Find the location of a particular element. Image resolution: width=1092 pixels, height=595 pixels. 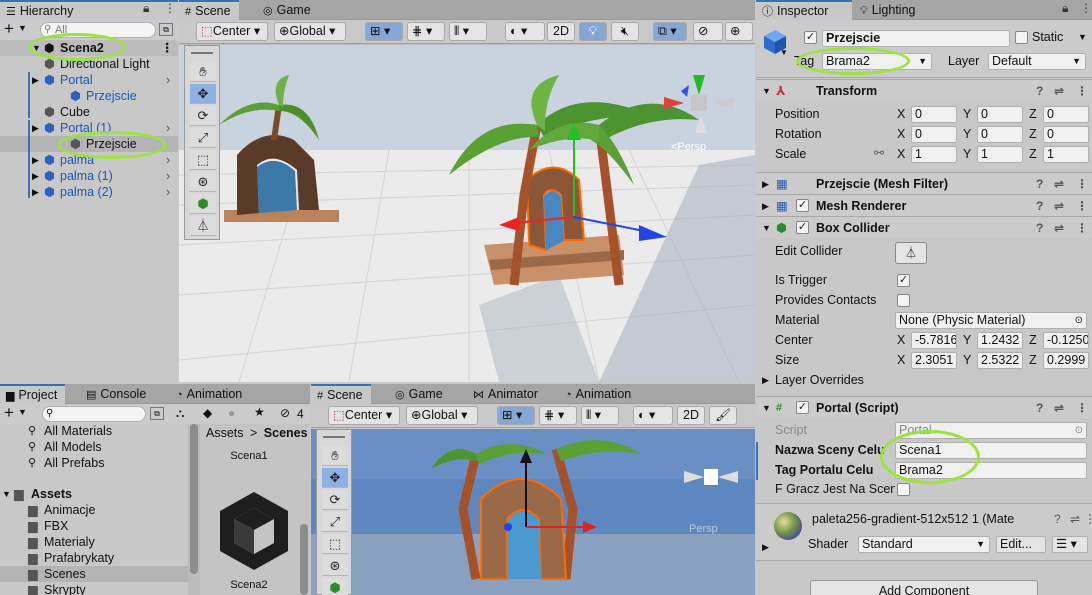

layer-overrides-row: ▶ Layer Overrides is located at coordinates (924, 380).